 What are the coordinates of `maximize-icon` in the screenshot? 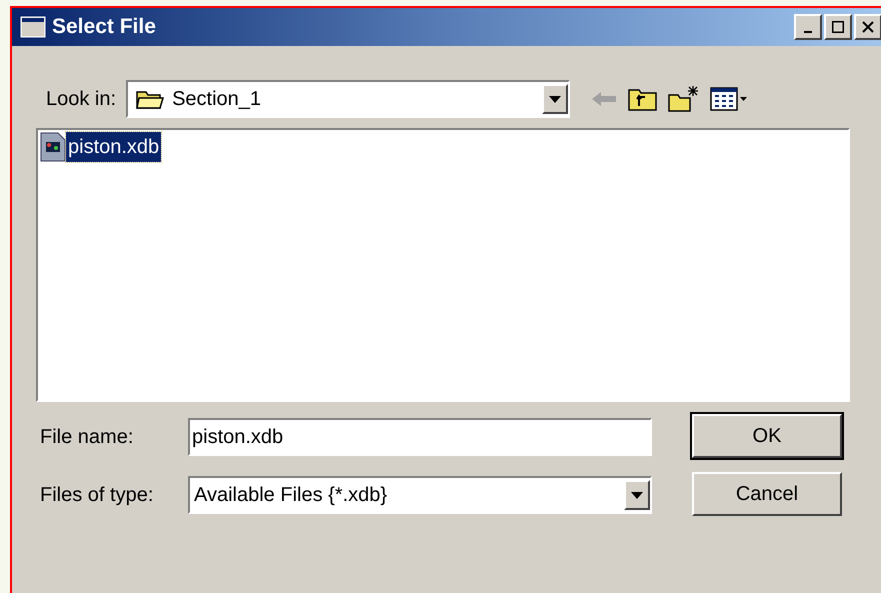 It's located at (838, 27).